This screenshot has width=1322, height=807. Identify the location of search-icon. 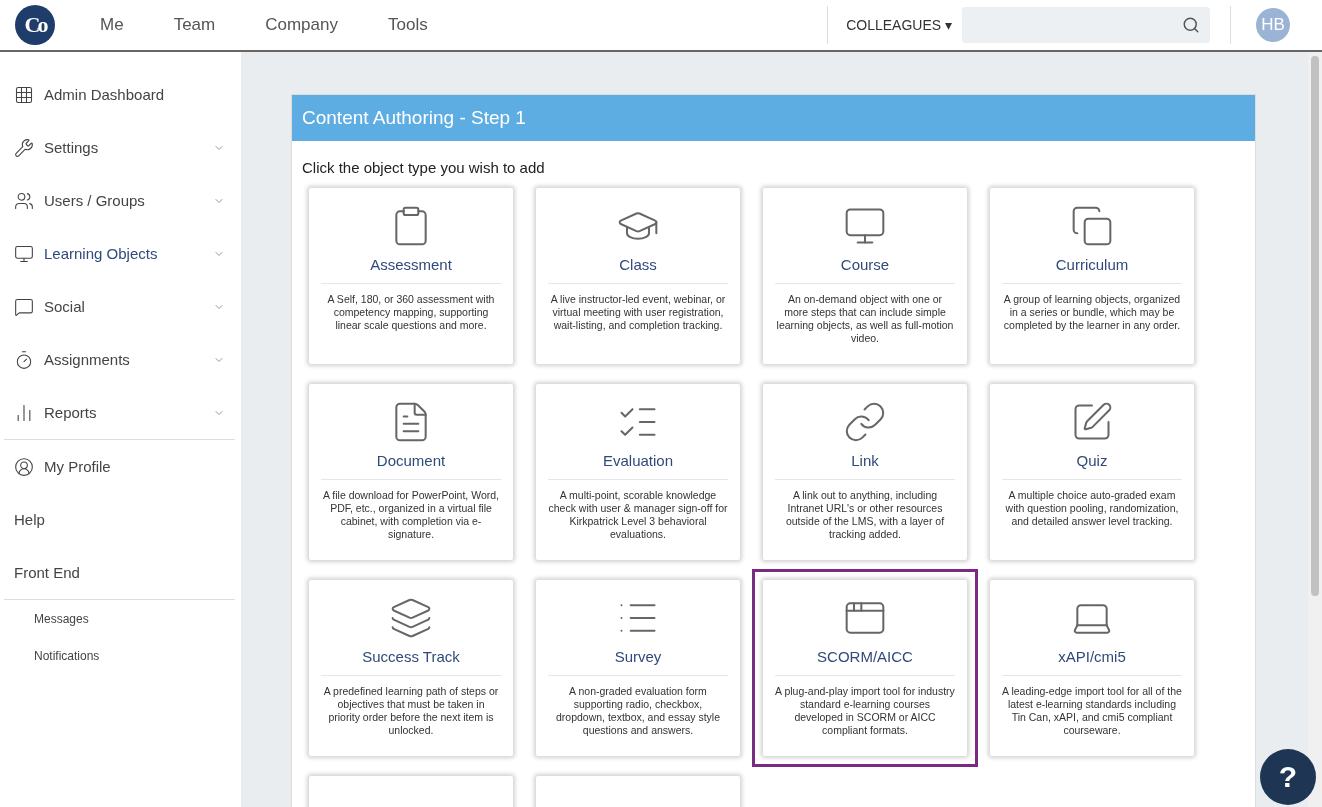
(1191, 25).